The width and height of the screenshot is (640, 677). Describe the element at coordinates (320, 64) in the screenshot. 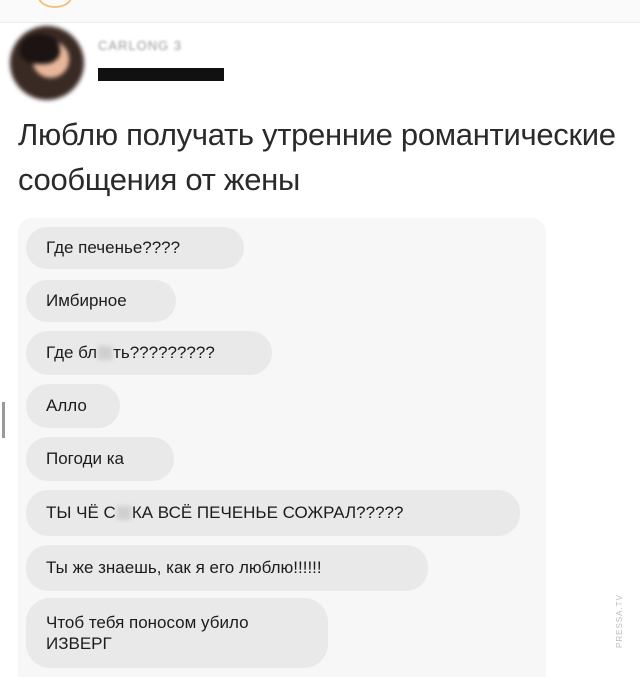

I see `post-header: CARLONG 3` at that location.